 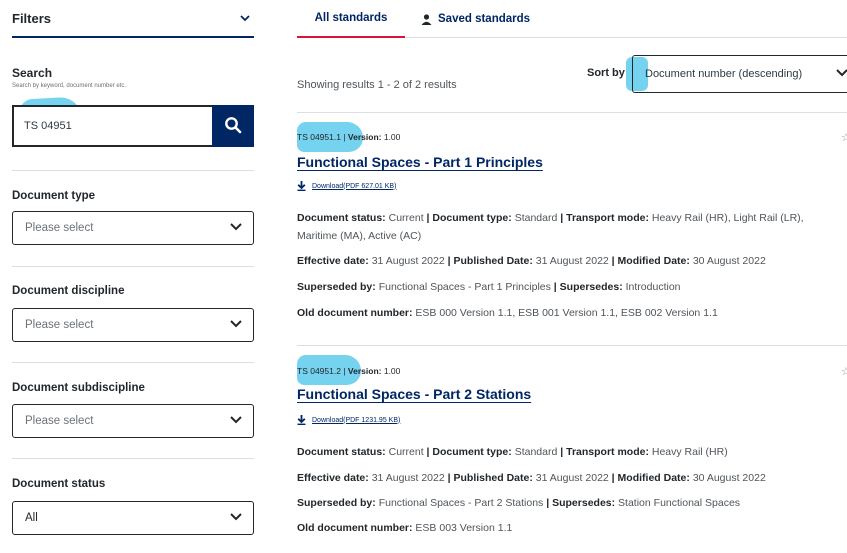 What do you see at coordinates (133, 325) in the screenshot?
I see `document-discipline-select: Please select` at bounding box center [133, 325].